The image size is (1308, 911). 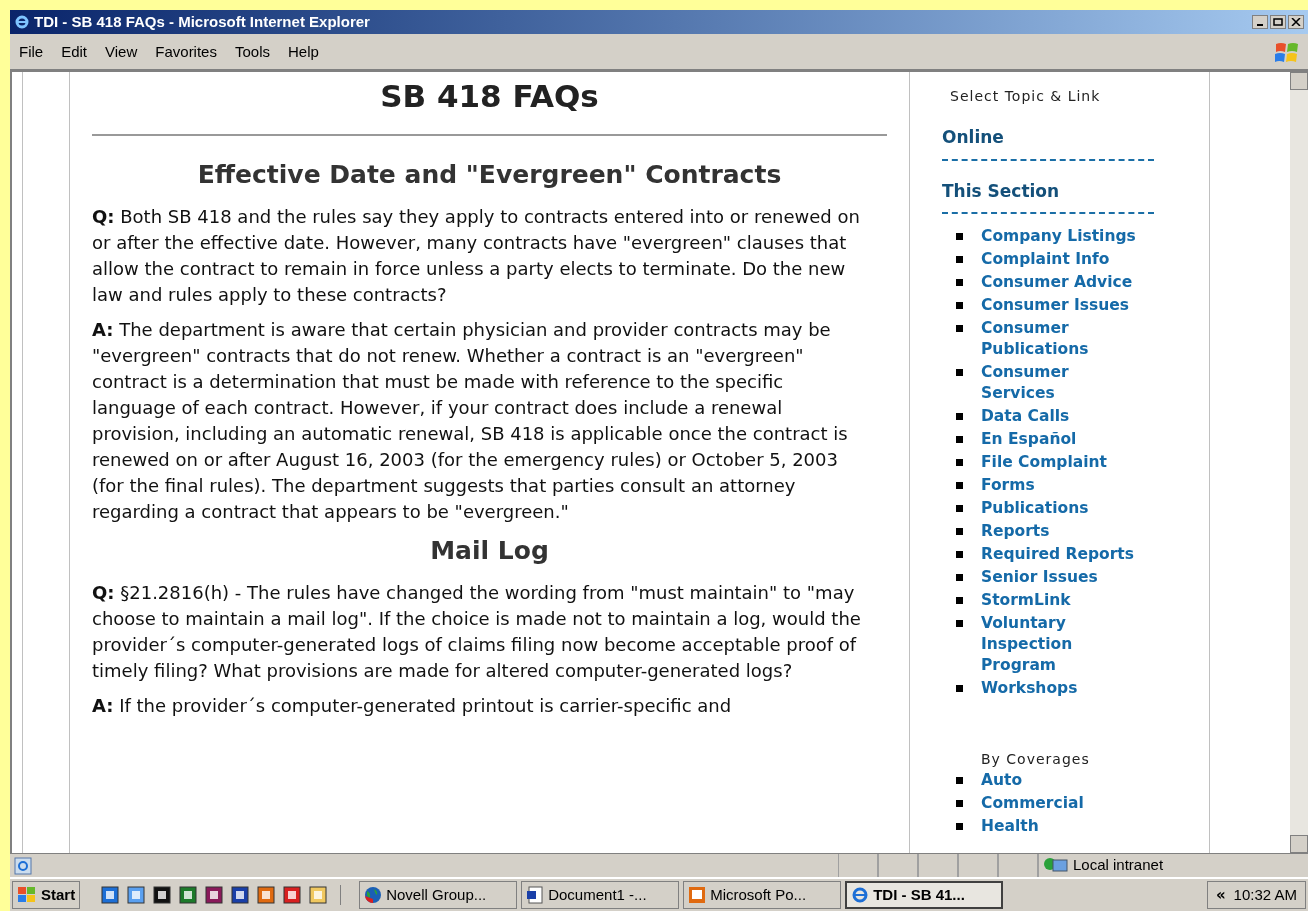 I want to click on sidebar-link: Workshops, so click(x=1061, y=688).